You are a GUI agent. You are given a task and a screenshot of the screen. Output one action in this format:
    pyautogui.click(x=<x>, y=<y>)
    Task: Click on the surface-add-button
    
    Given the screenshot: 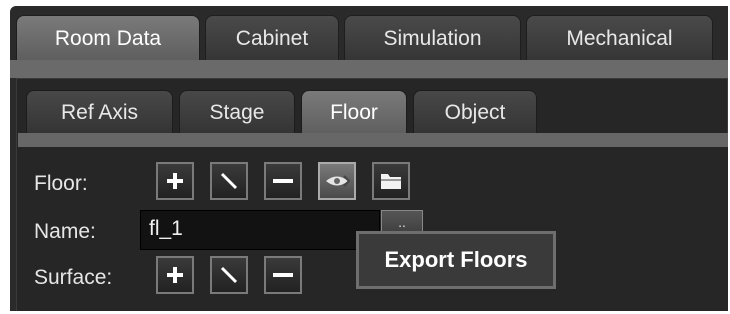 What is the action you would take?
    pyautogui.click(x=175, y=275)
    